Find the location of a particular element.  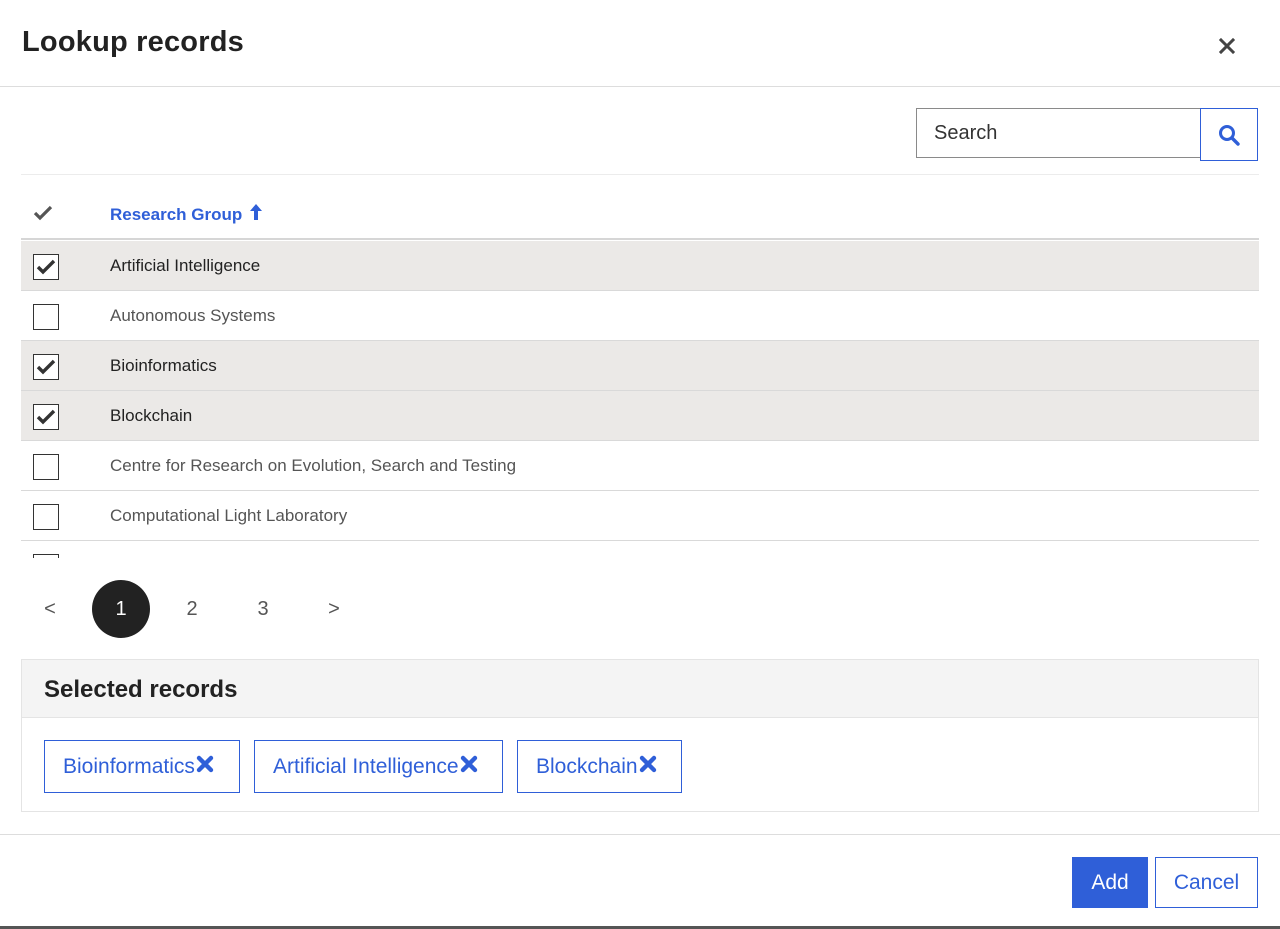

close-icon is located at coordinates (1233, 46).